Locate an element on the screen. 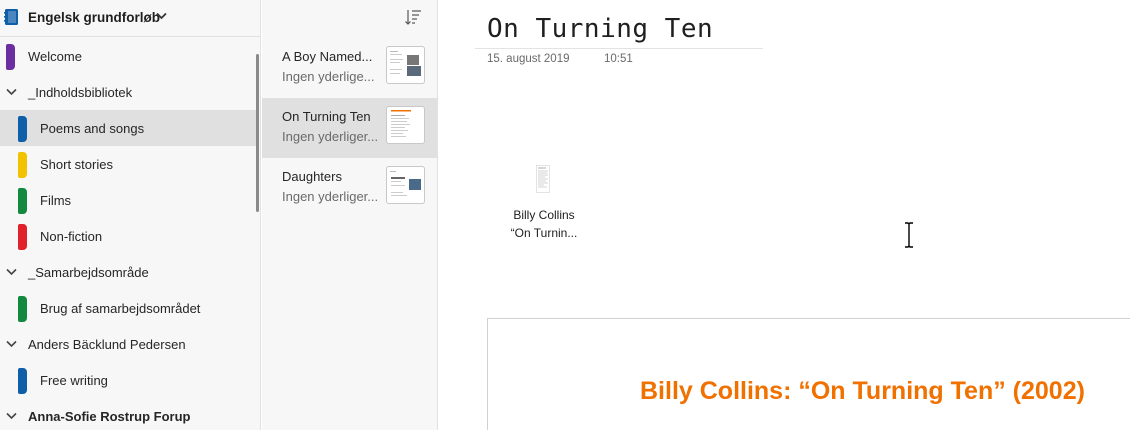 This screenshot has width=1130, height=430. section-group-label: _Samarbejdsområde is located at coordinates (88, 272).